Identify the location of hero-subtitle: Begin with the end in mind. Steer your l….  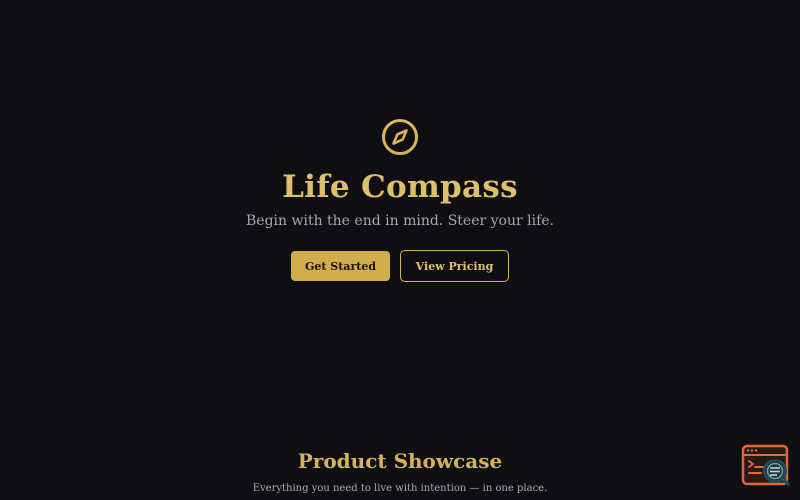
(400, 221).